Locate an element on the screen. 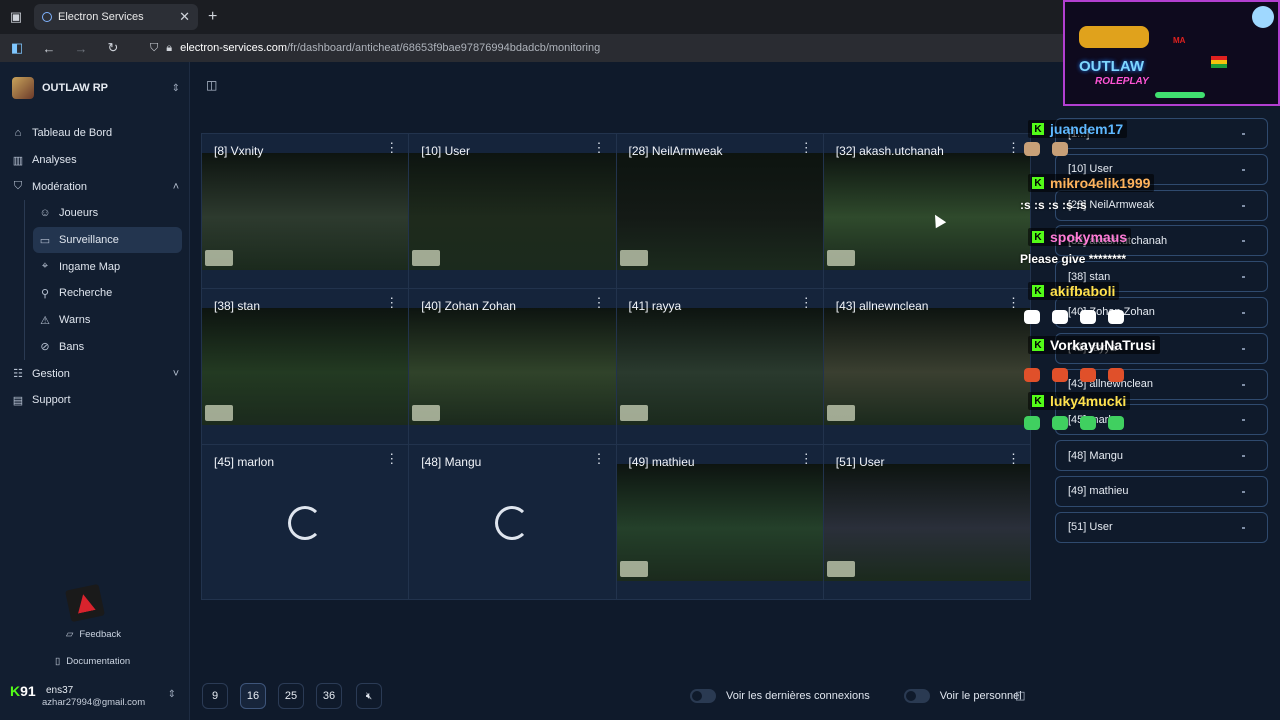 The width and height of the screenshot is (1280, 720). sidebar-item-moderation: ⛉ Modération ˄ is located at coordinates (95, 186).